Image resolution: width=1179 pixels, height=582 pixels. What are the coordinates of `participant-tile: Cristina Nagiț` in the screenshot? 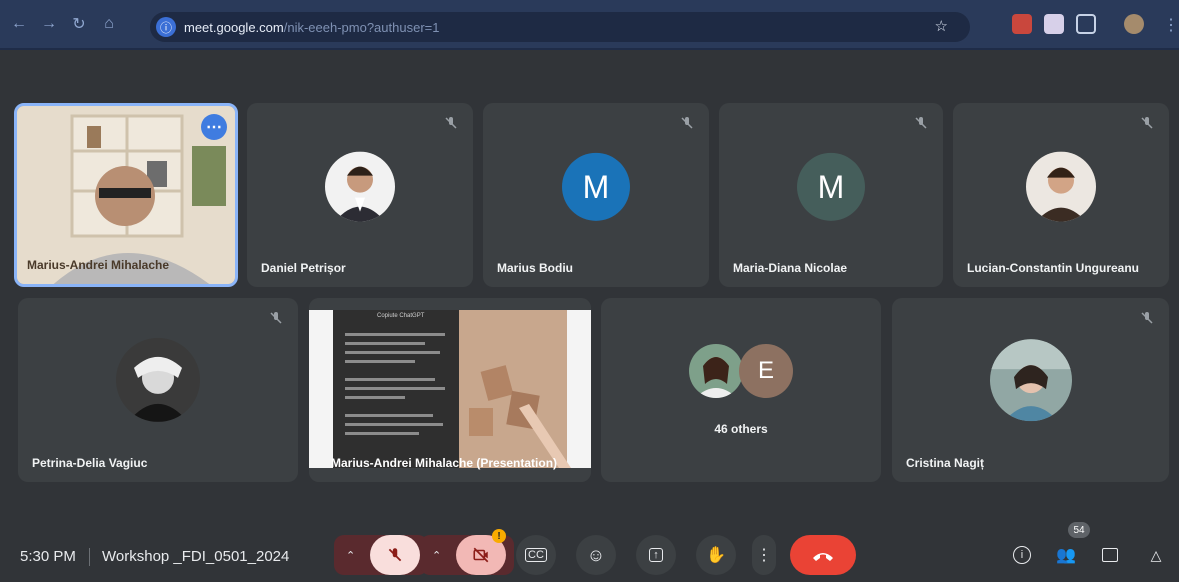 It's located at (1030, 390).